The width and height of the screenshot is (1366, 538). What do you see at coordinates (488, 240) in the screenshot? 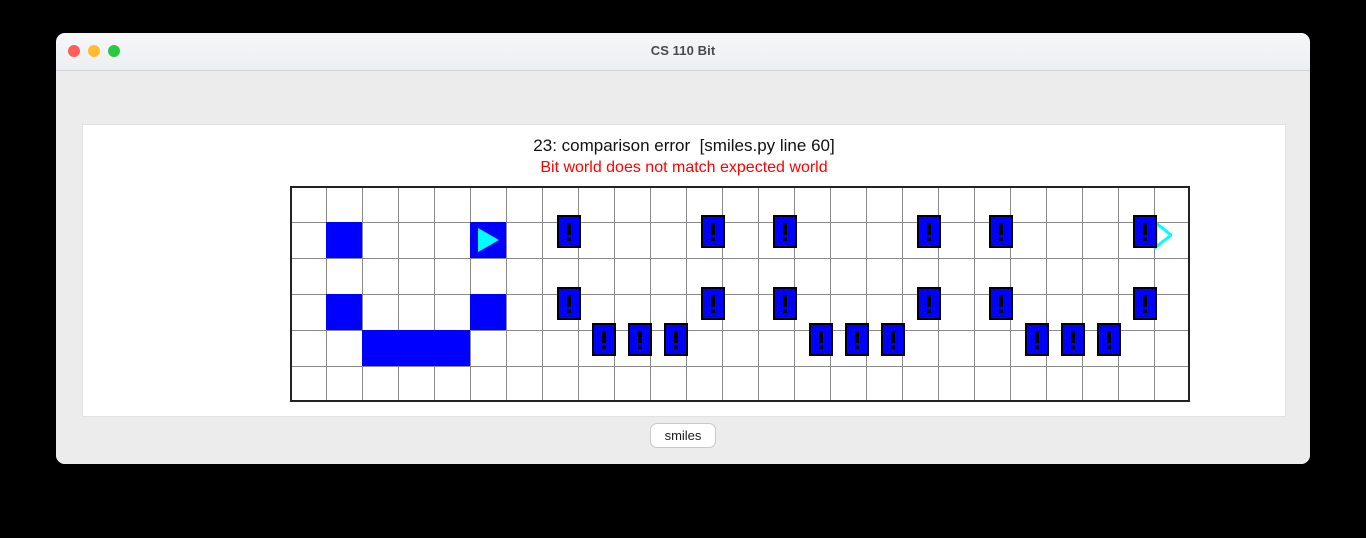
I see `bit-robot-icon` at bounding box center [488, 240].